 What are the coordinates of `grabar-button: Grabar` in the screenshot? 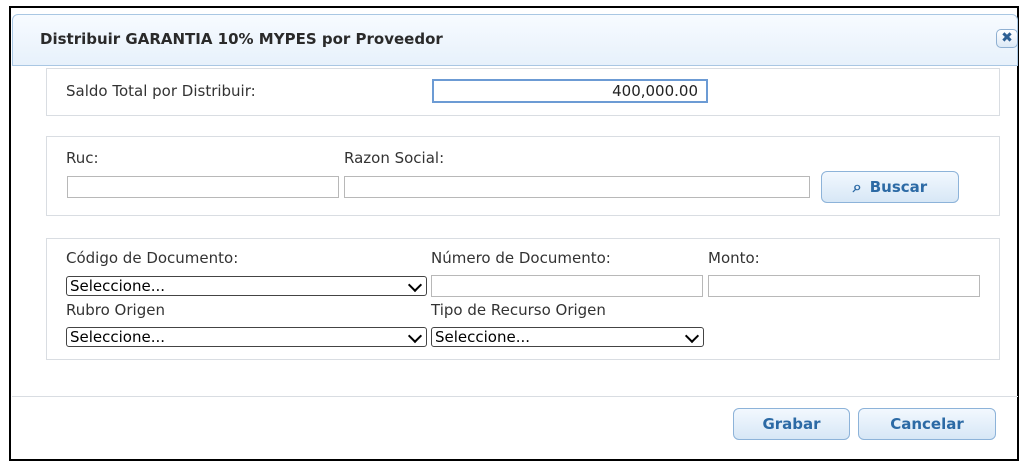 It's located at (791, 424).